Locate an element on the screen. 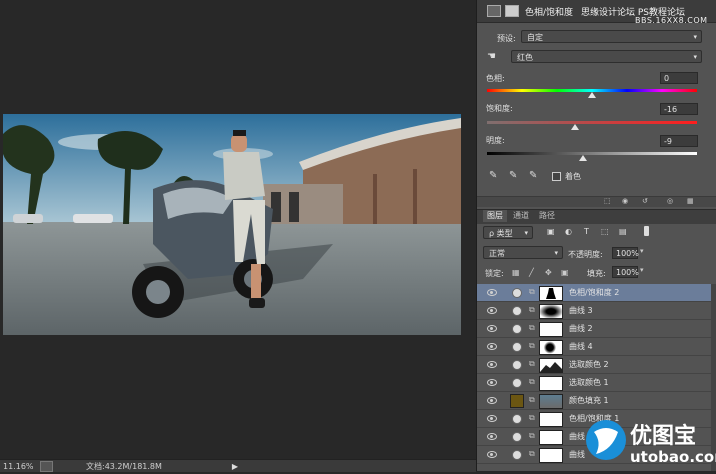 The image size is (716, 474). visibility-icon: ◎ is located at coordinates (670, 201).